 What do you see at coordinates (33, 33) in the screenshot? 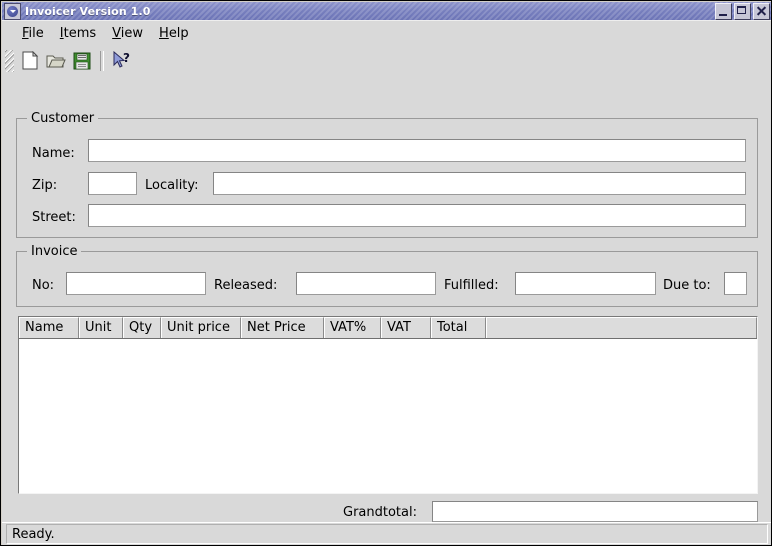
I see `menu-item-file: File` at bounding box center [33, 33].